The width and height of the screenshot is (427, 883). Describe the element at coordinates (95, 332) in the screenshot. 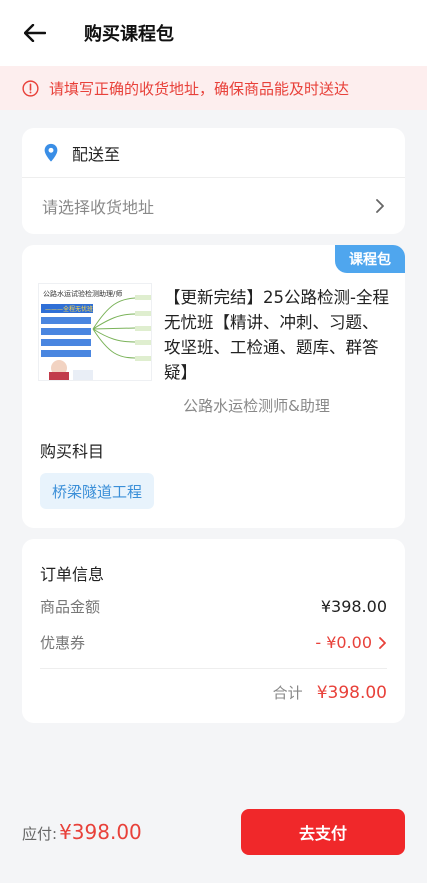

I see `course-thumbnail: 公路水运试验检测助理/师 ———全程无忧班` at that location.